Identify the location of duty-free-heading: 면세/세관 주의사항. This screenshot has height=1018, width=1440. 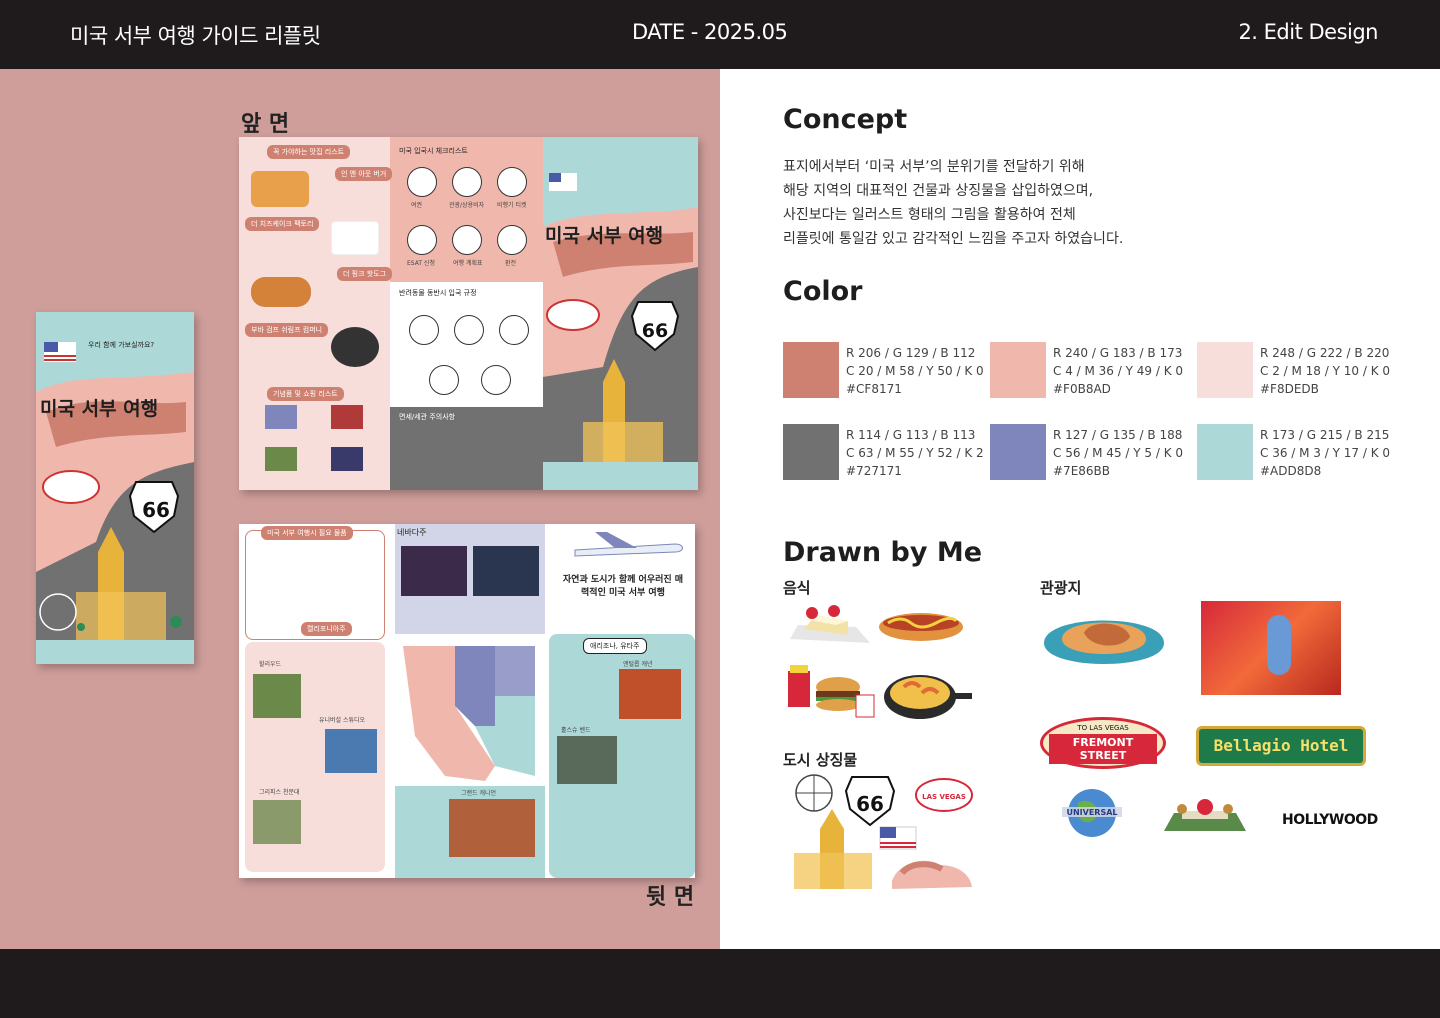
(427, 417).